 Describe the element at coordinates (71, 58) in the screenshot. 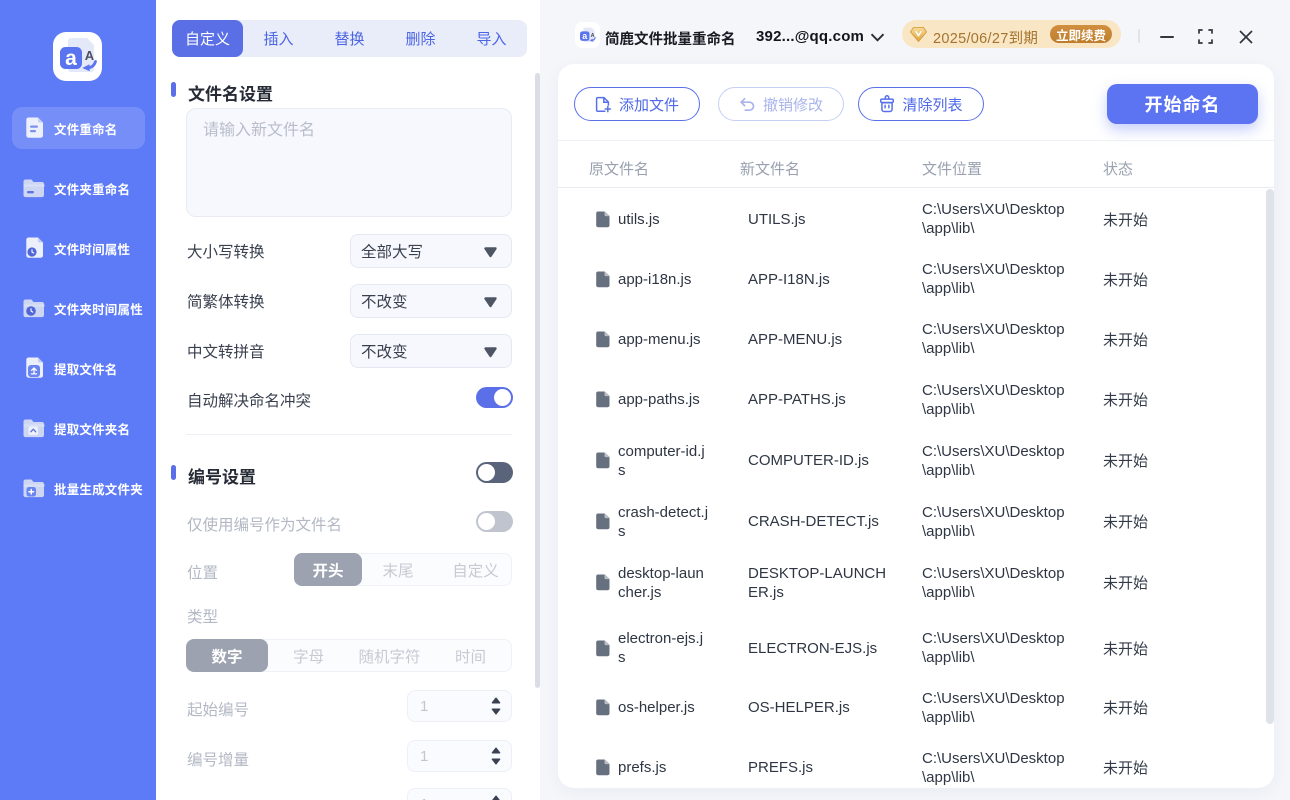

I see `svg-text: a` at that location.